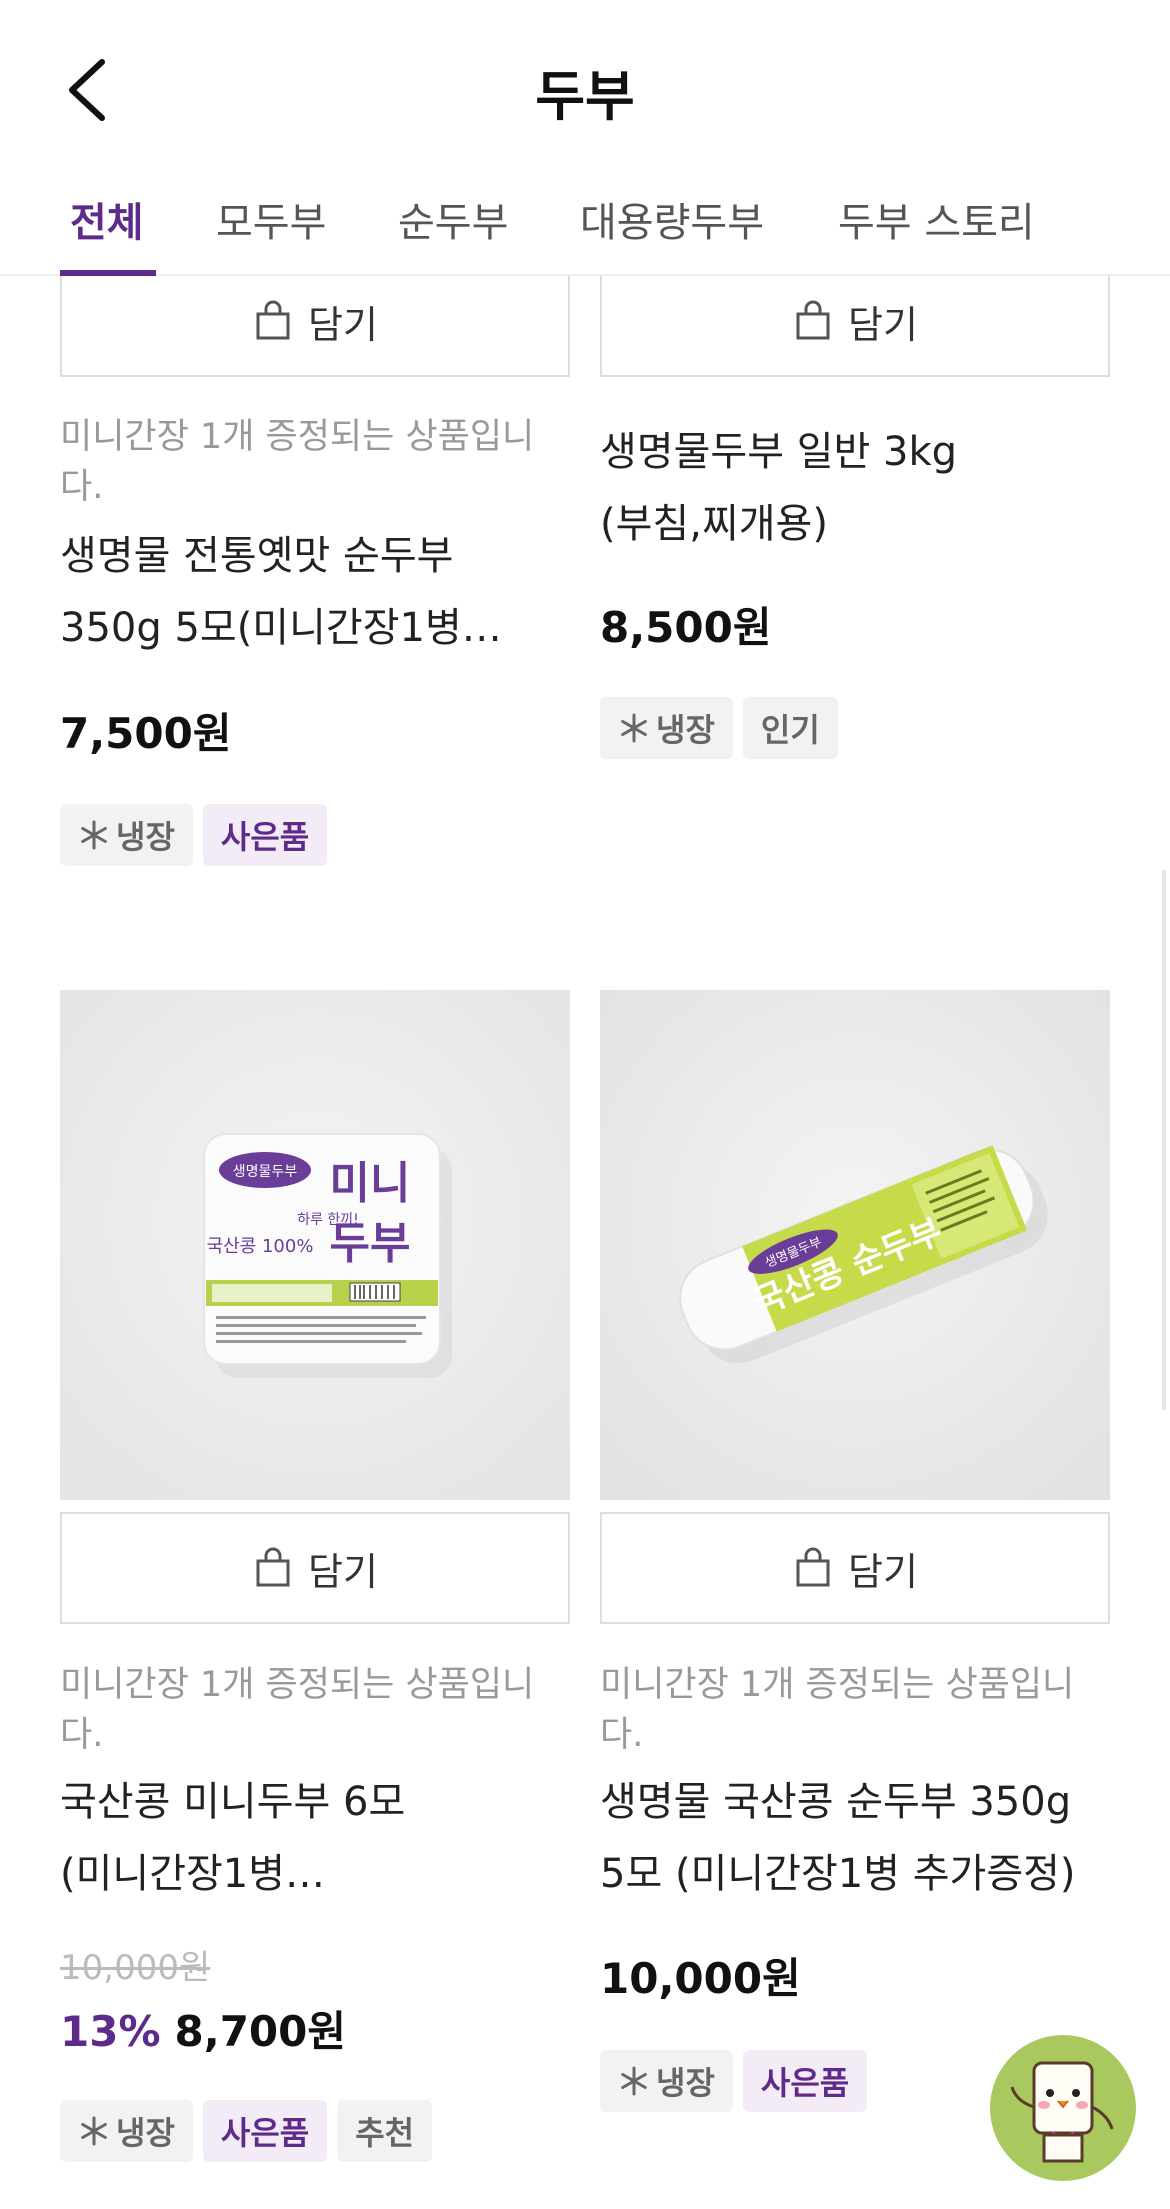 The height and width of the screenshot is (2209, 1170). I want to click on product-price: 8,700원, so click(260, 2031).